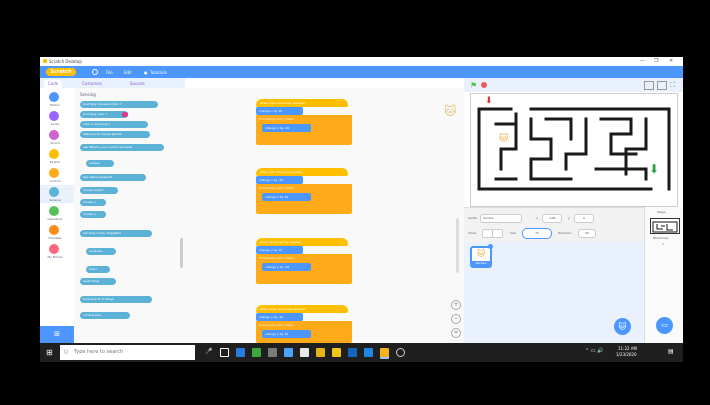  What do you see at coordinates (672, 85) in the screenshot?
I see `fullscreen-icon: ⛶` at bounding box center [672, 85].